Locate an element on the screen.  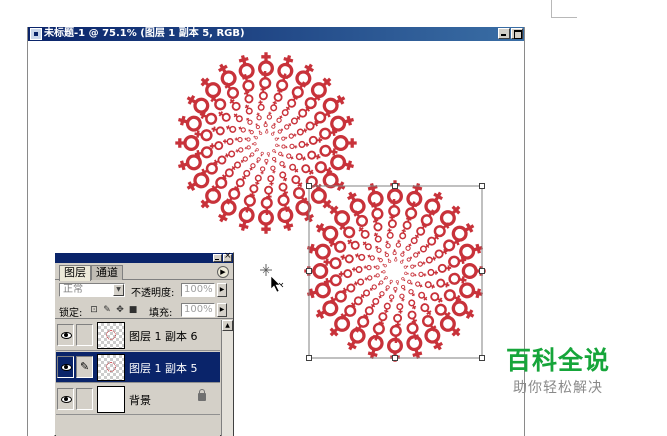
crosshair-sparkle-icon is located at coordinates (266, 270).